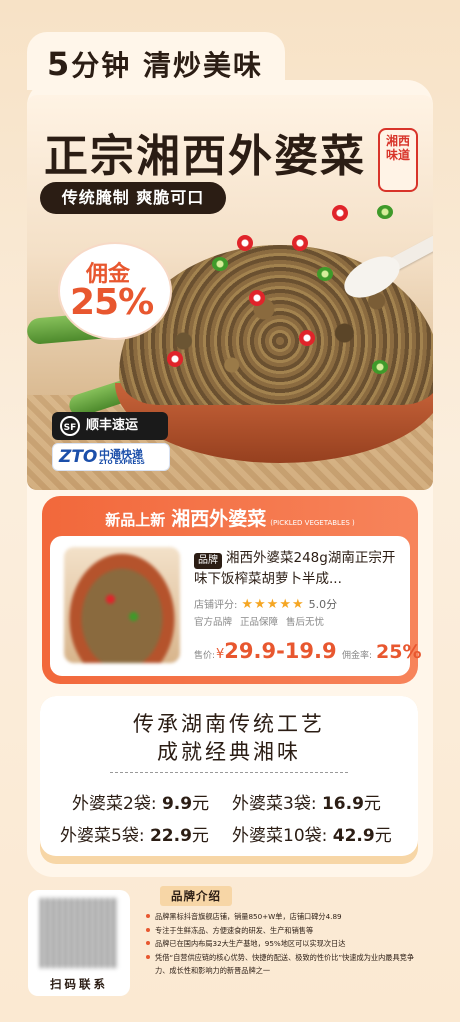  I want to click on bundle-price: 外婆菜2袋: 9.9元, so click(141, 804).